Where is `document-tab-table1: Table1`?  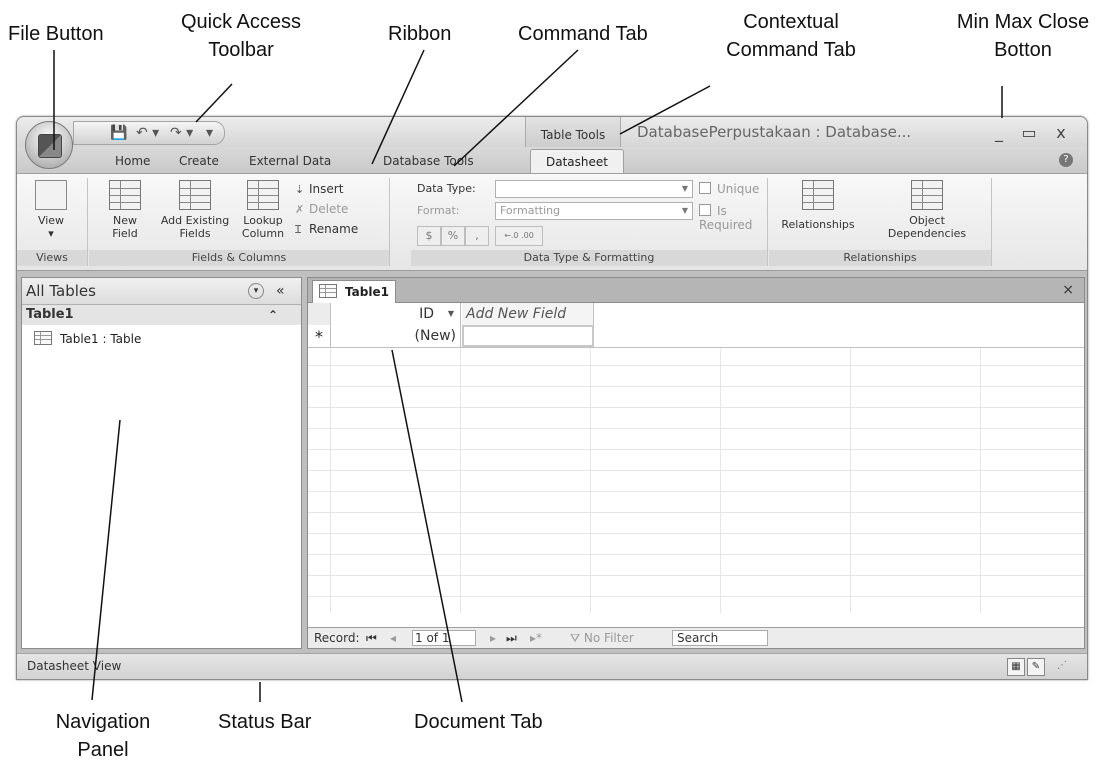
document-tab-table1: Table1 is located at coordinates (354, 291).